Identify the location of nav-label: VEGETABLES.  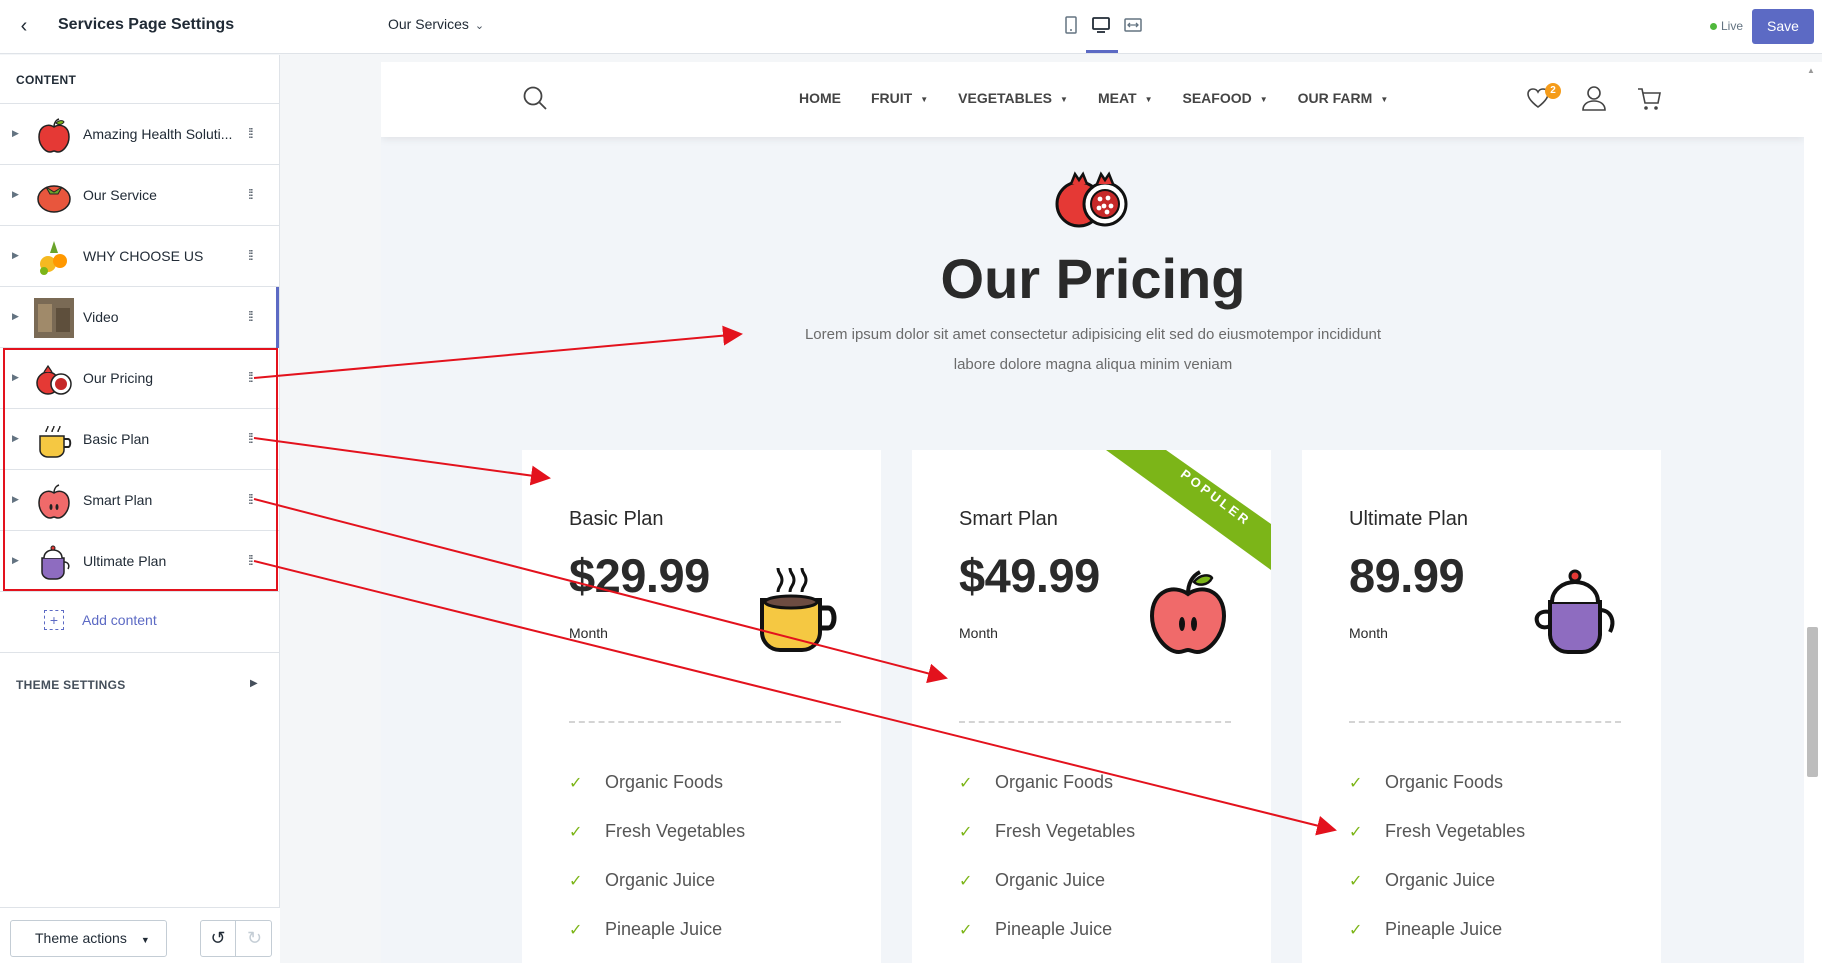
(1005, 98).